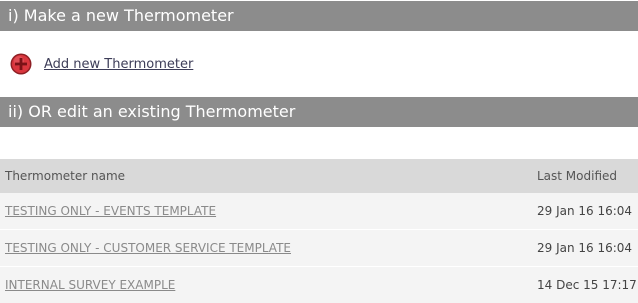  Describe the element at coordinates (577, 176) in the screenshot. I see `column-header-modified: Last Modified` at that location.